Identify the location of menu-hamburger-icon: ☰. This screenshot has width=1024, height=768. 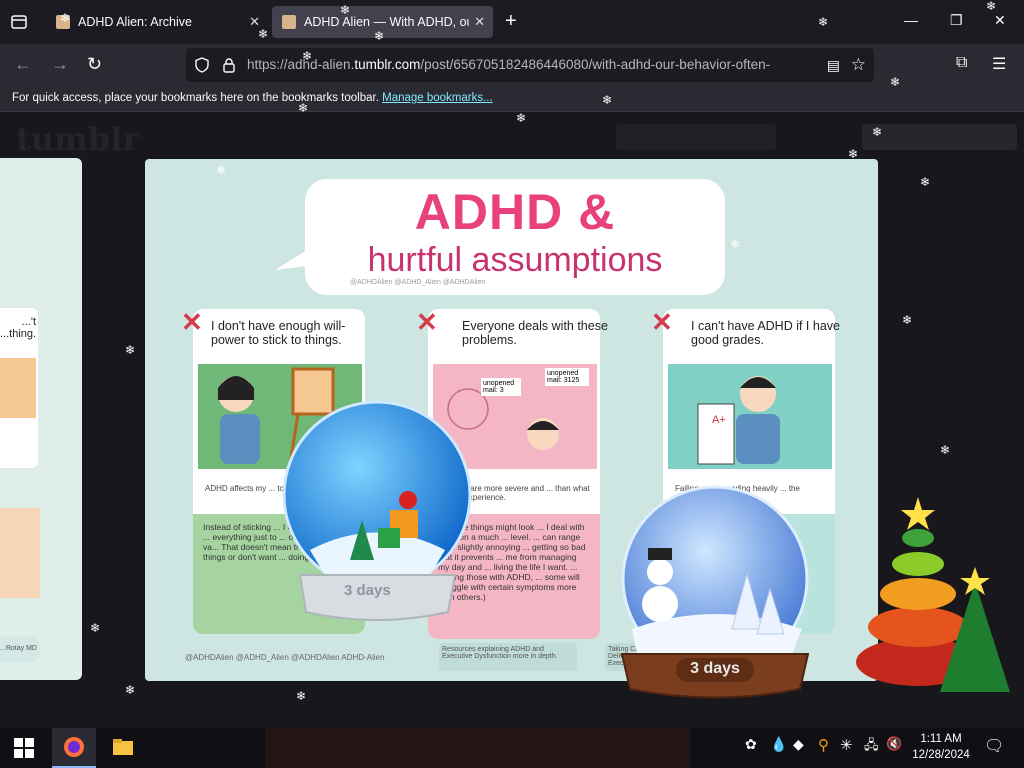
(999, 64).